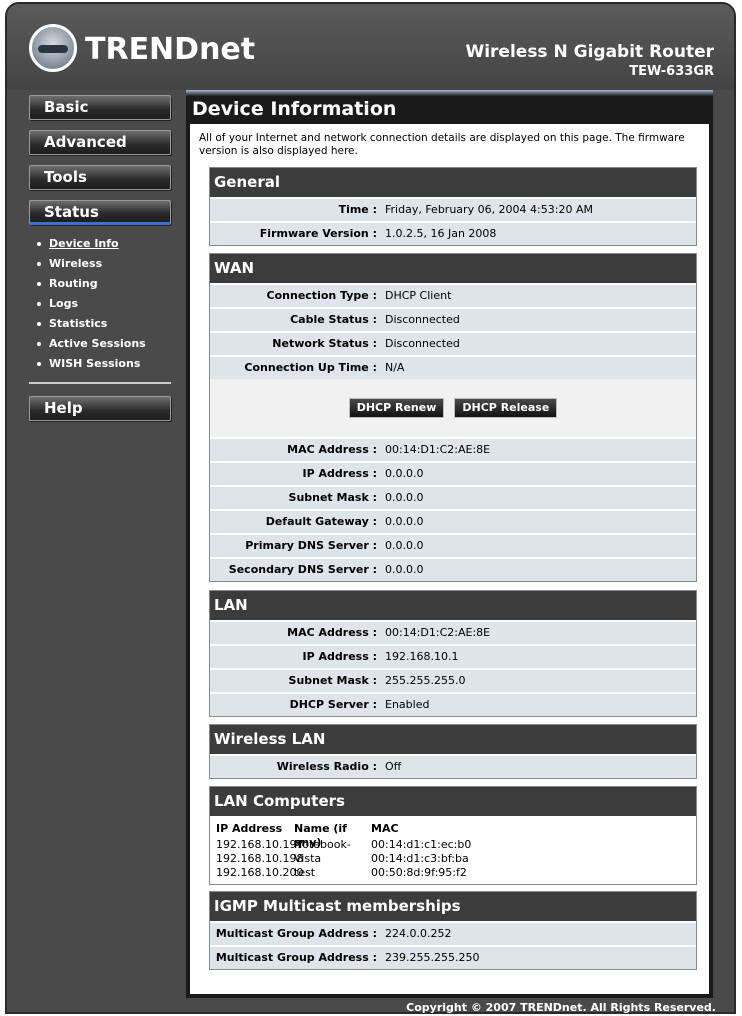  Describe the element at coordinates (432, 957) in the screenshot. I see `field-value: 239.255.255.250` at that location.